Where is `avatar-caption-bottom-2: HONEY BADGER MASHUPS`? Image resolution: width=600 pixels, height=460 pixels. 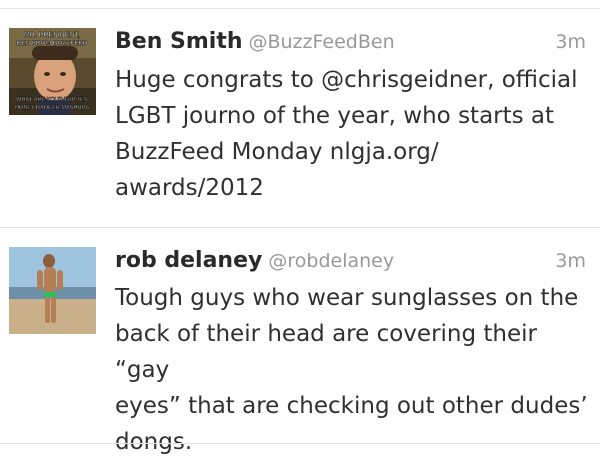 avatar-caption-bottom-2: HONEY BADGER MASHUPS is located at coordinates (52, 108).